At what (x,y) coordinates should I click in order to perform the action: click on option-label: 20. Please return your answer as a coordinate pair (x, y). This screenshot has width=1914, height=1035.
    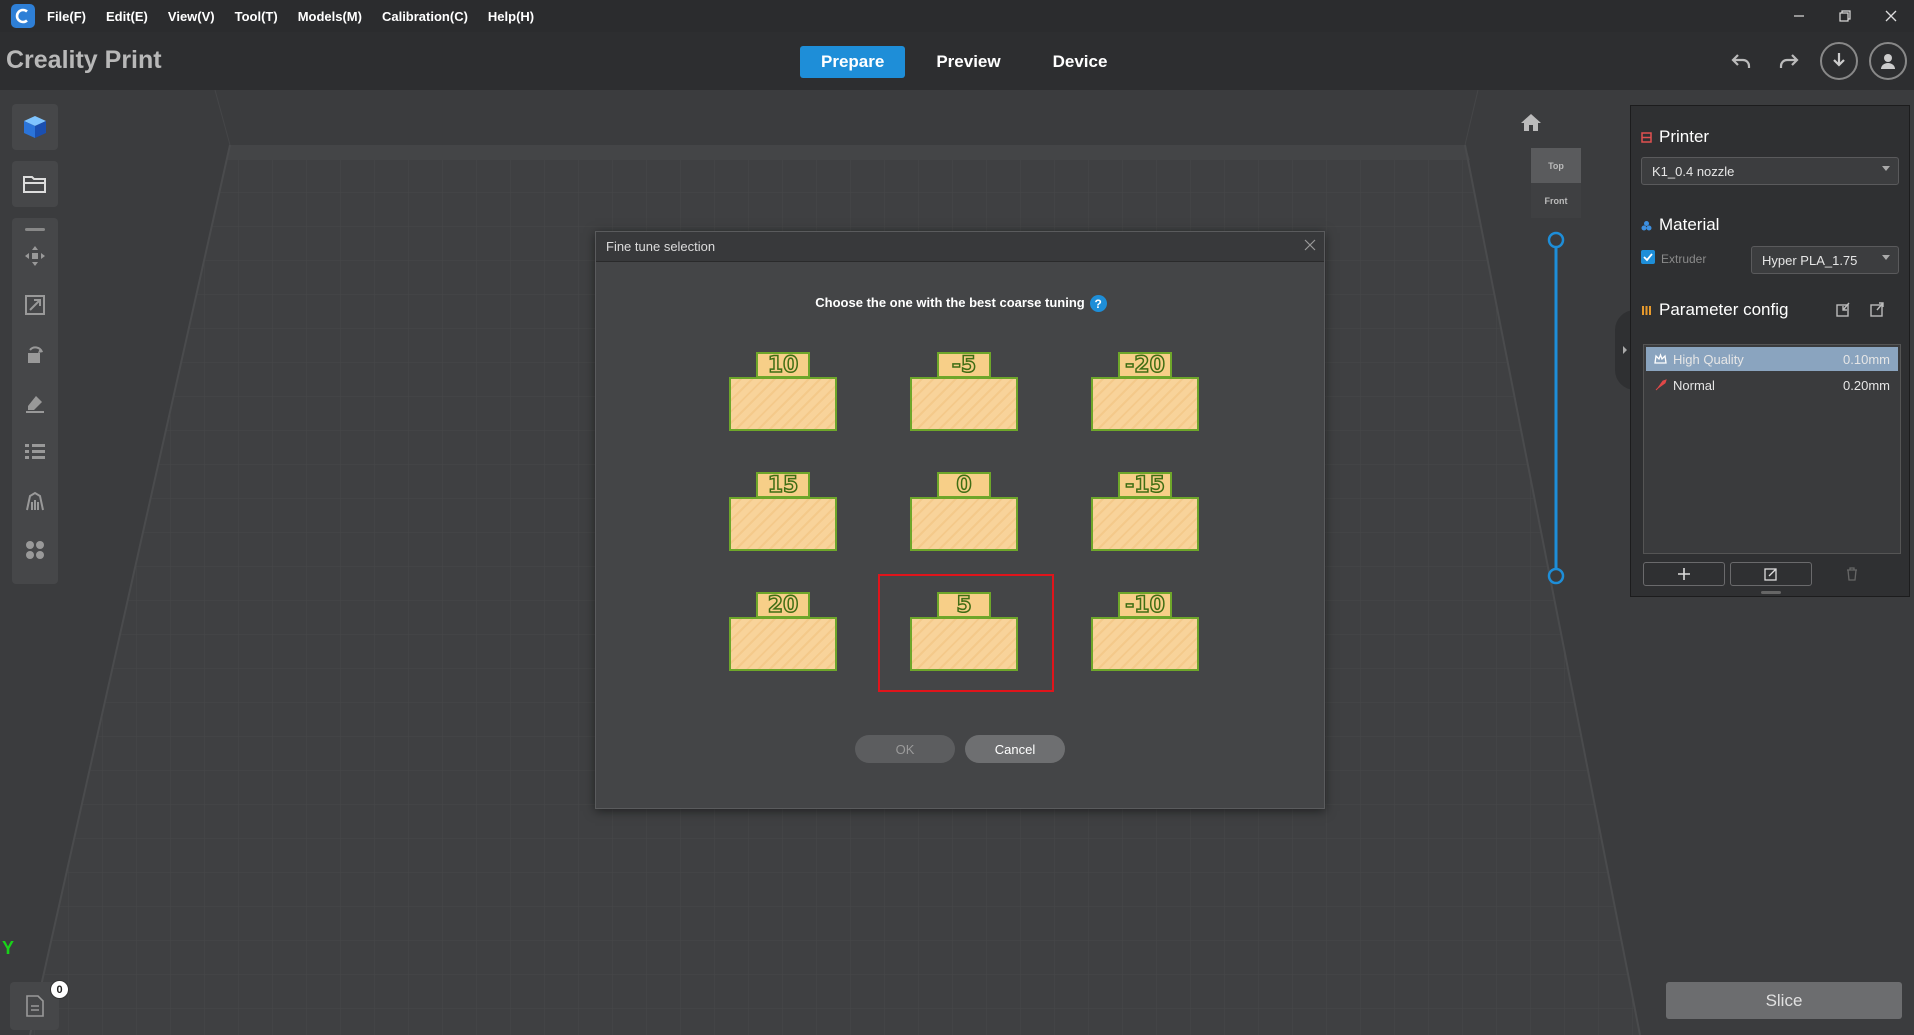
    Looking at the image, I should click on (783, 605).